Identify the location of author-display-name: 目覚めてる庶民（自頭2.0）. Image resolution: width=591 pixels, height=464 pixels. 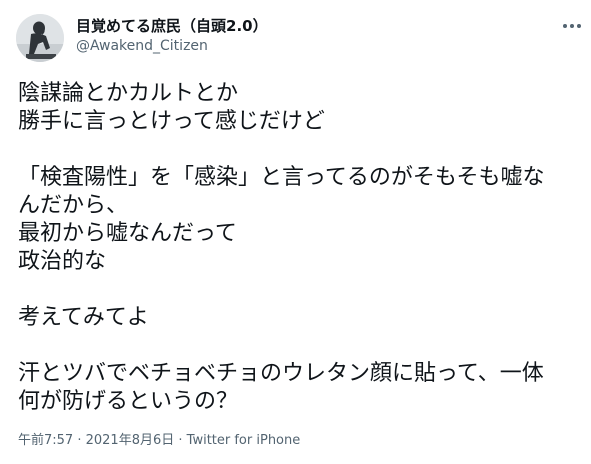
(172, 26).